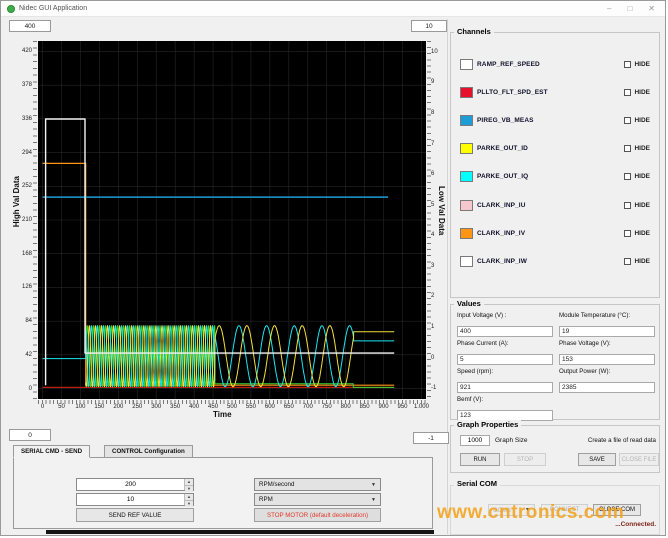 This screenshot has height=538, width=668. I want to click on window-title: Nidec GUI Application, so click(53, 8).